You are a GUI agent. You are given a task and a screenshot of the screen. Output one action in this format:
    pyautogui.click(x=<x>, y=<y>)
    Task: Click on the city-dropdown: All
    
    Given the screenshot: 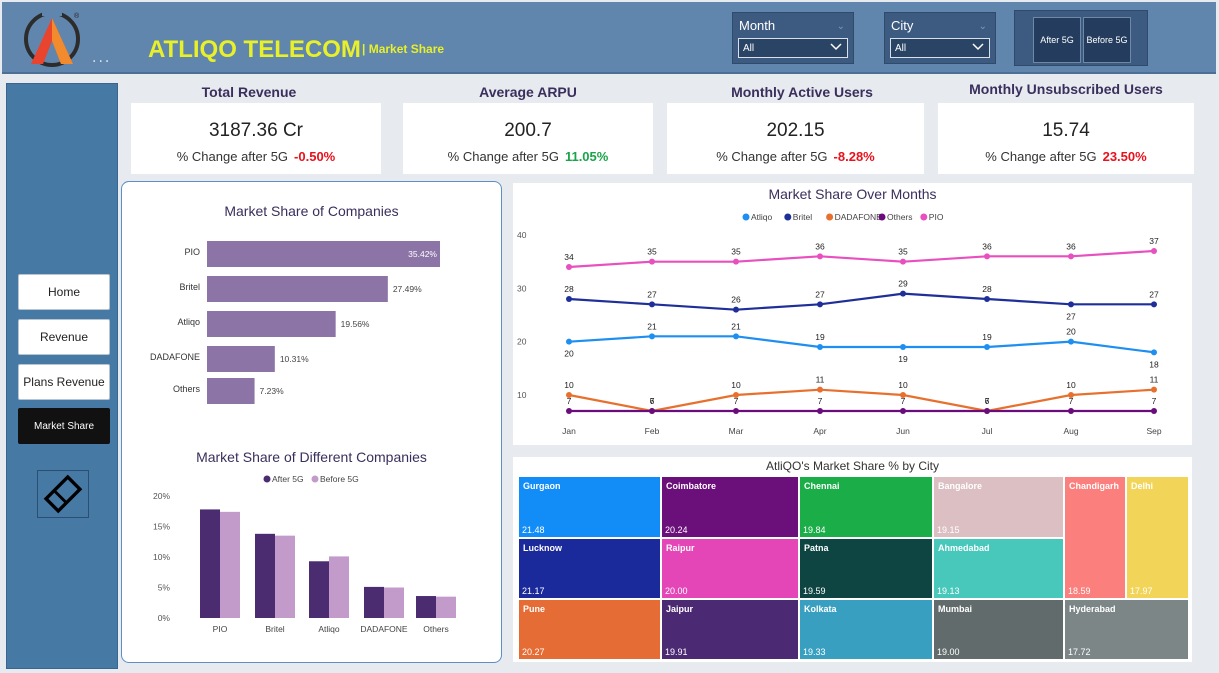 What is the action you would take?
    pyautogui.click(x=940, y=48)
    